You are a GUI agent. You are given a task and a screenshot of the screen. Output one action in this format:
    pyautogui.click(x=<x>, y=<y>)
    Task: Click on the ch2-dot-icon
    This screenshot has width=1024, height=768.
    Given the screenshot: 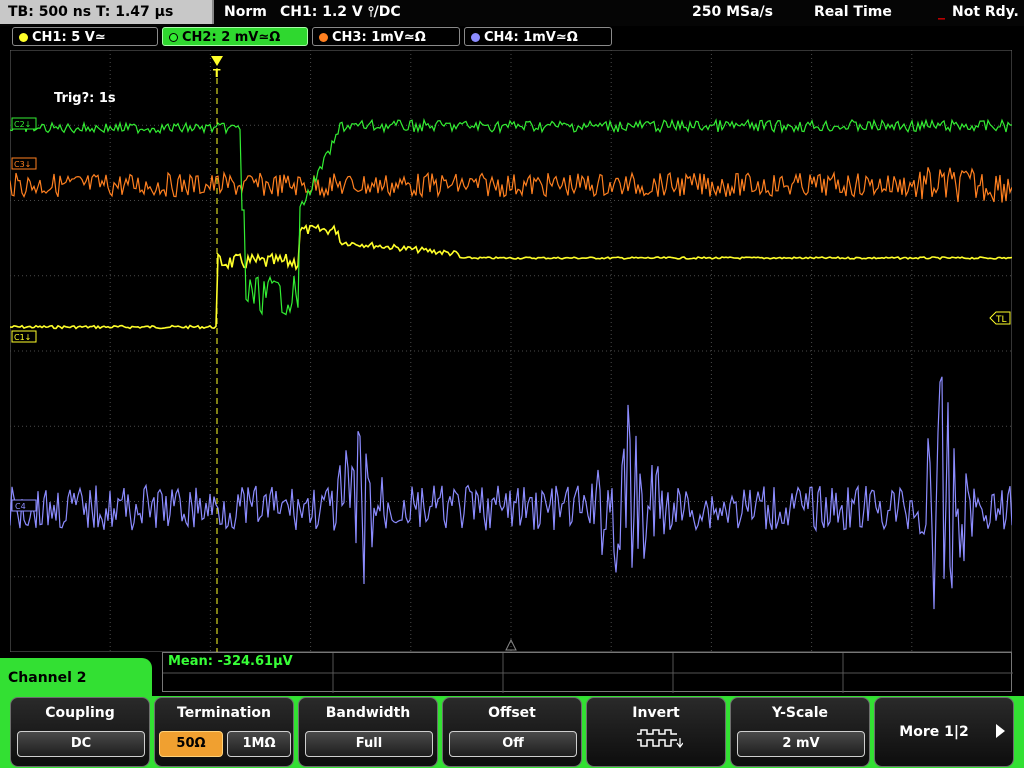 What is the action you would take?
    pyautogui.click(x=173, y=37)
    